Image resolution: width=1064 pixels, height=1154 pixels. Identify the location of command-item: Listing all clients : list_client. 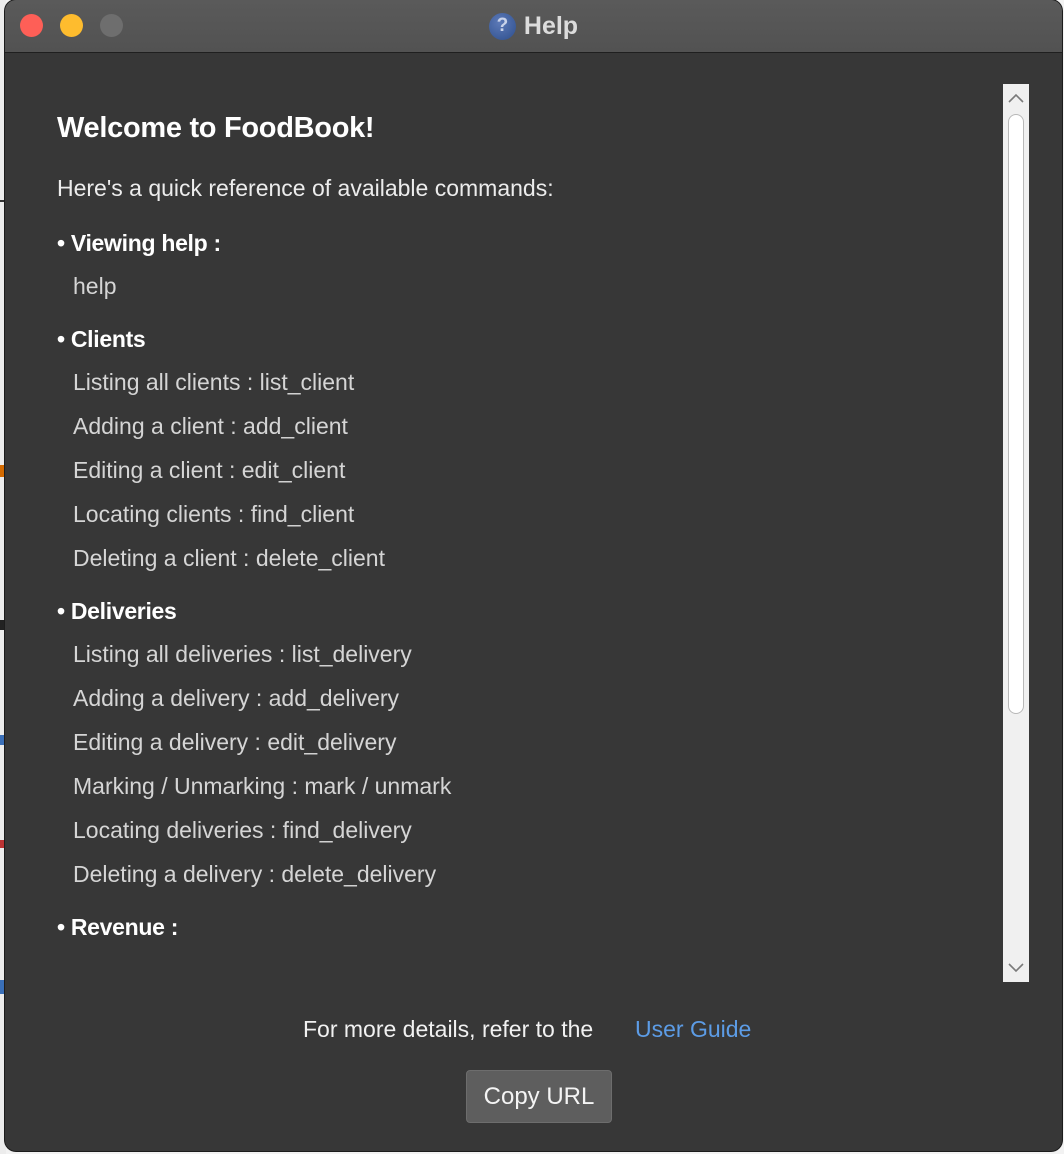
(214, 382).